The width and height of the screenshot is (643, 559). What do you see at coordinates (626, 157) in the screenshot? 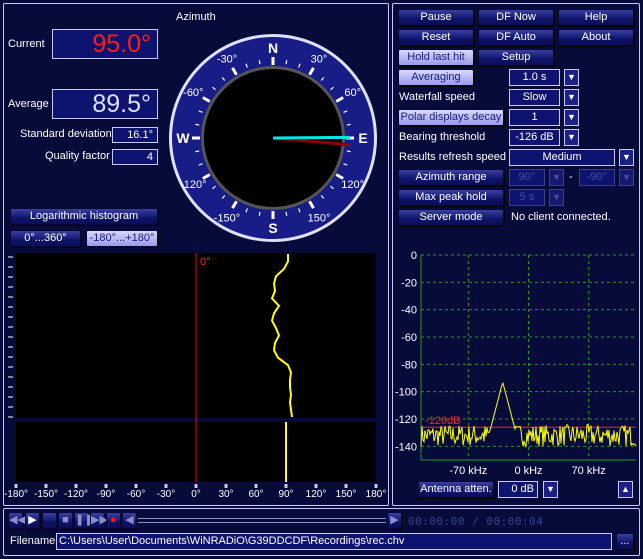
I see `refresh-speed-dropdown-icon: ▼` at bounding box center [626, 157].